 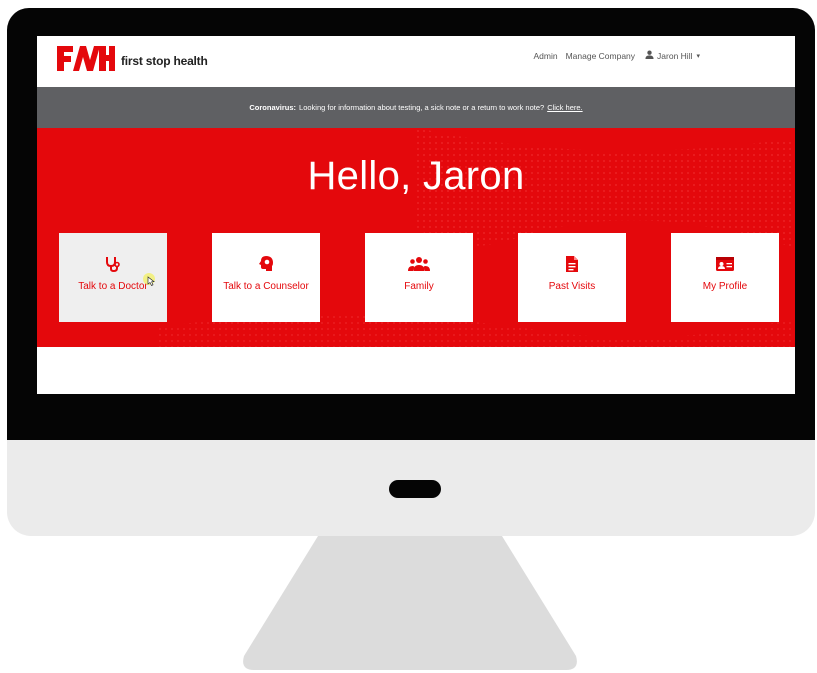 What do you see at coordinates (266, 286) in the screenshot?
I see `card-label: Talk to a Counselor` at bounding box center [266, 286].